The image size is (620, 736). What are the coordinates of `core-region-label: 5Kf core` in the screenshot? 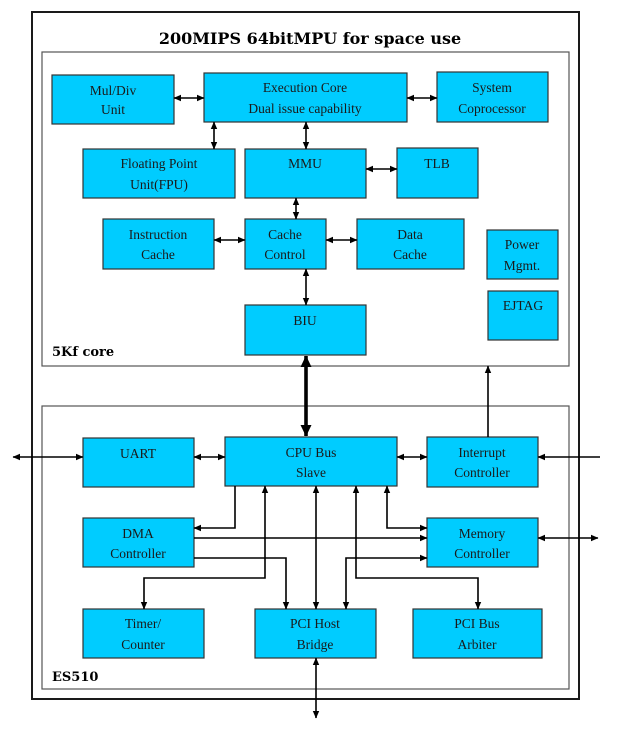 It's located at (83, 352).